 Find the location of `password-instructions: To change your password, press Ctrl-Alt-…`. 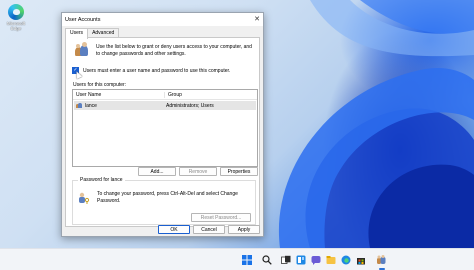

password-instructions: To change your password, press Ctrl-Alt-… is located at coordinates (167, 197).